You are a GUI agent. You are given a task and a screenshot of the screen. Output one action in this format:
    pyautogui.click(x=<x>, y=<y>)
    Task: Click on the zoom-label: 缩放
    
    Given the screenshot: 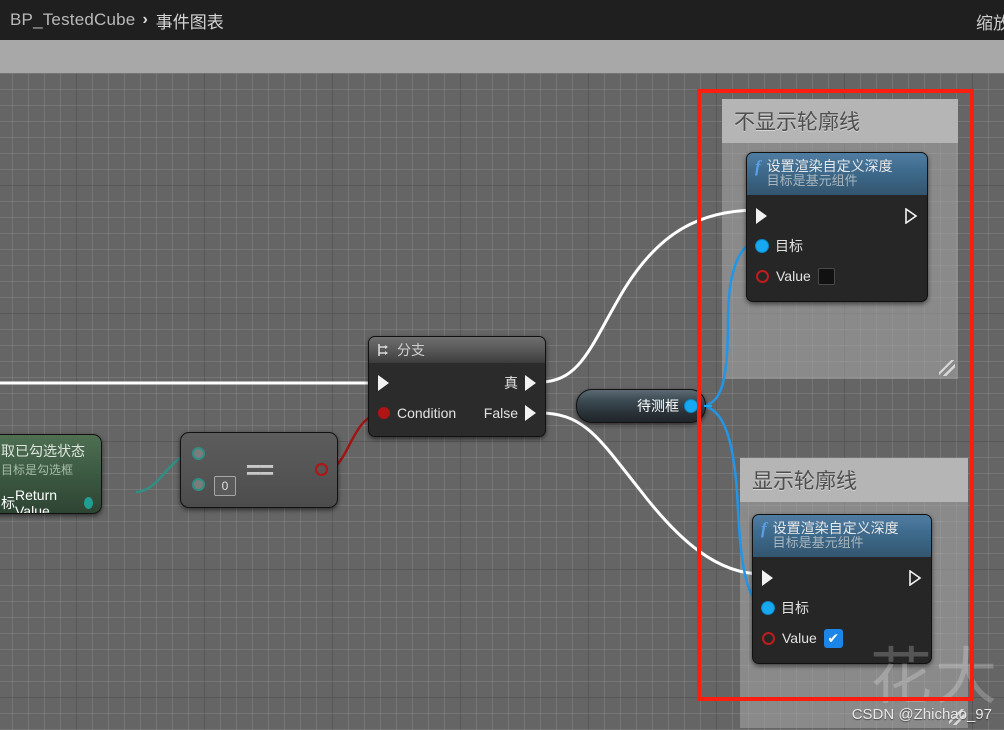 What is the action you would take?
    pyautogui.click(x=990, y=23)
    